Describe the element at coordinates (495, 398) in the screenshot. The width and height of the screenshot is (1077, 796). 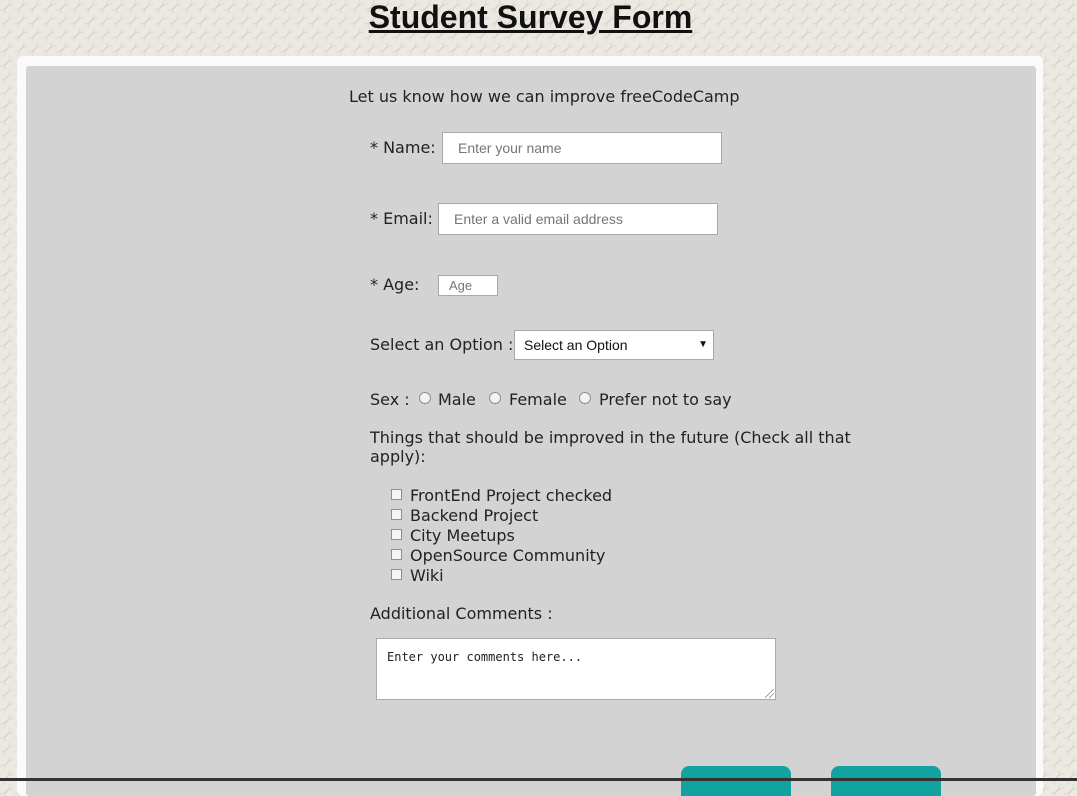
I see `radio-female` at that location.